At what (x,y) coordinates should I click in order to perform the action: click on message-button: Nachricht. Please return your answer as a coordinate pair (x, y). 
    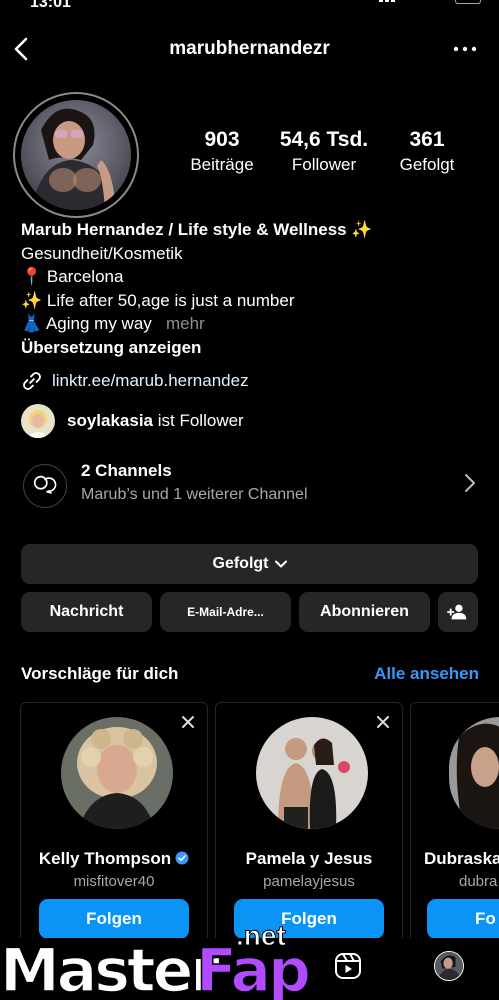
    Looking at the image, I should click on (86, 612).